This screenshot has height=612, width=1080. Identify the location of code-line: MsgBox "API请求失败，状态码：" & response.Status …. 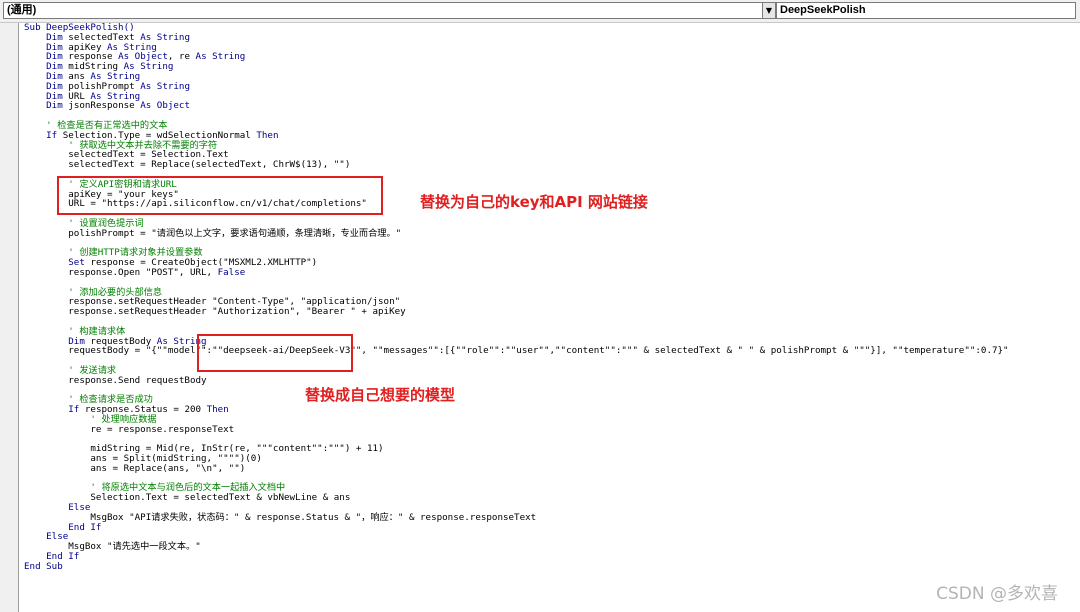
(516, 517).